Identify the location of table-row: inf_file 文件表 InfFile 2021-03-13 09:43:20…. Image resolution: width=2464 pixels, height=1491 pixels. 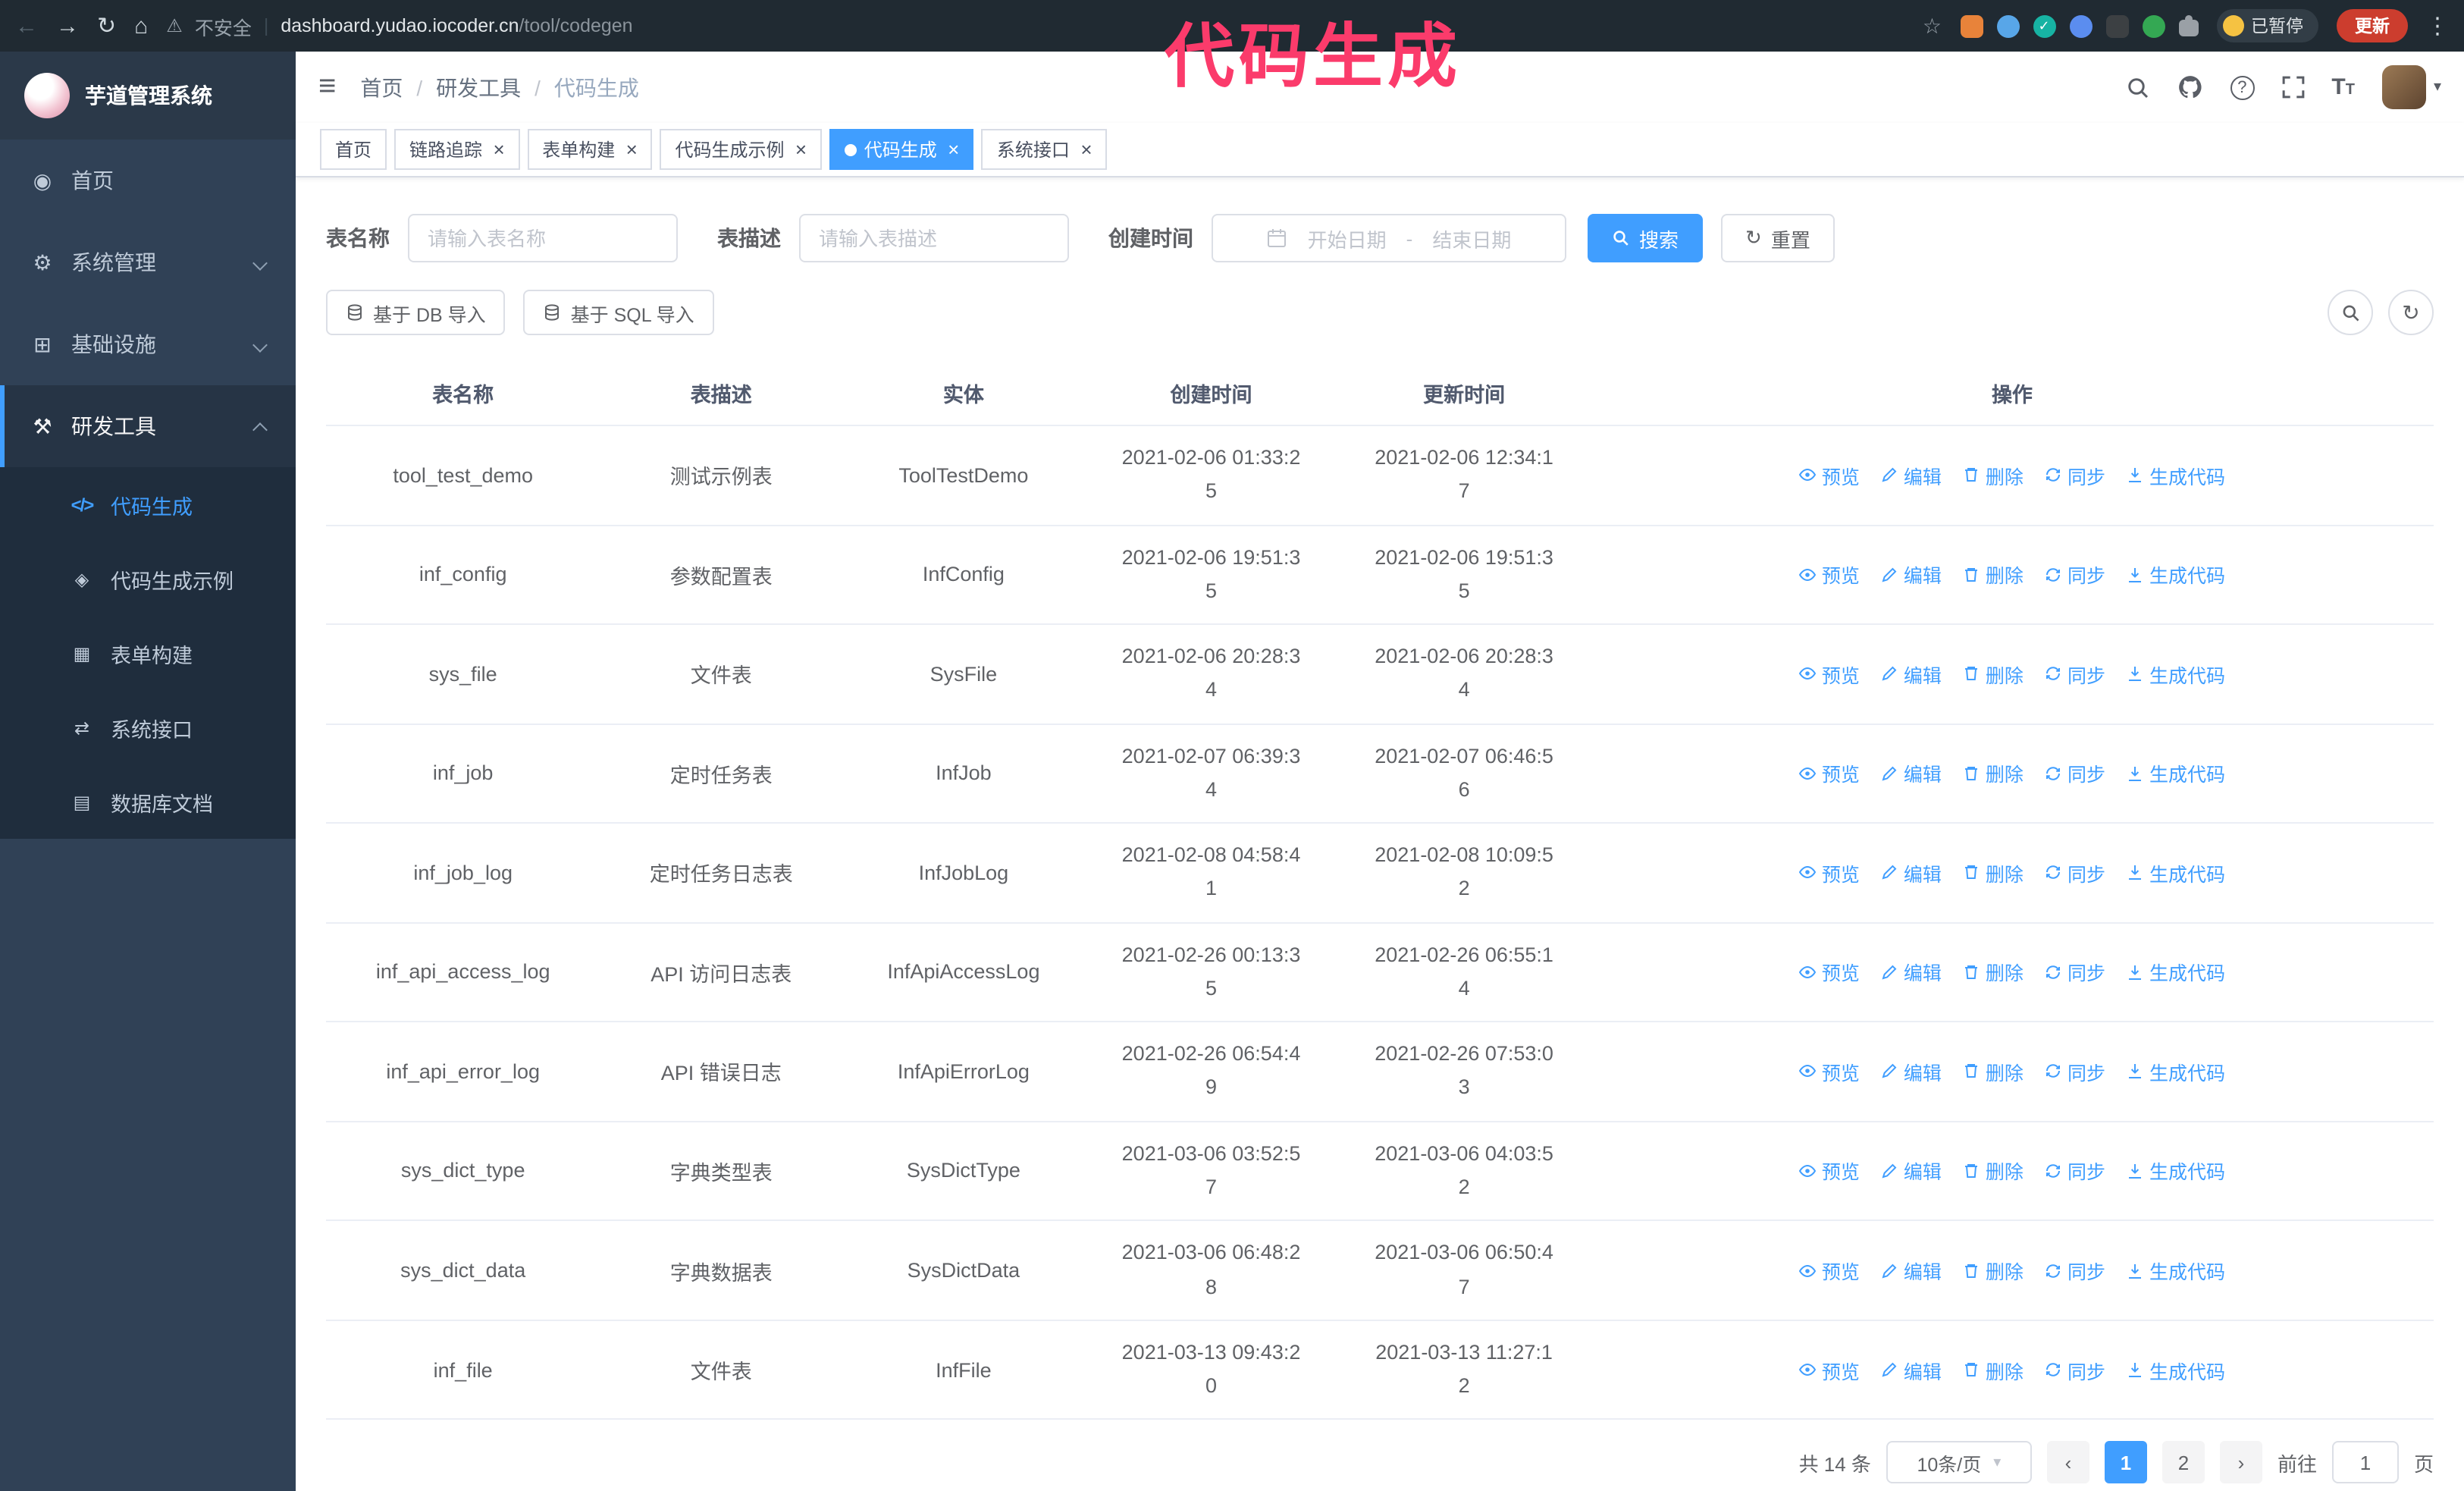
(1380, 1370).